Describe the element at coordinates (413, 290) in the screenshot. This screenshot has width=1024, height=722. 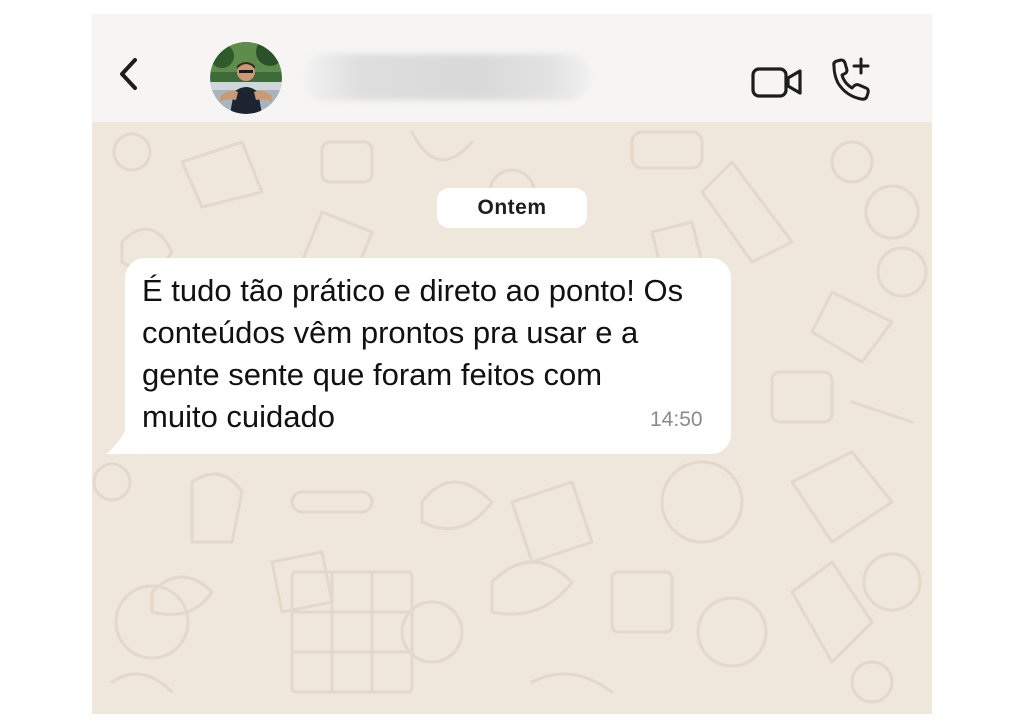
I see `message-line: É tudo tão prático e direto ao ponto! Os` at that location.